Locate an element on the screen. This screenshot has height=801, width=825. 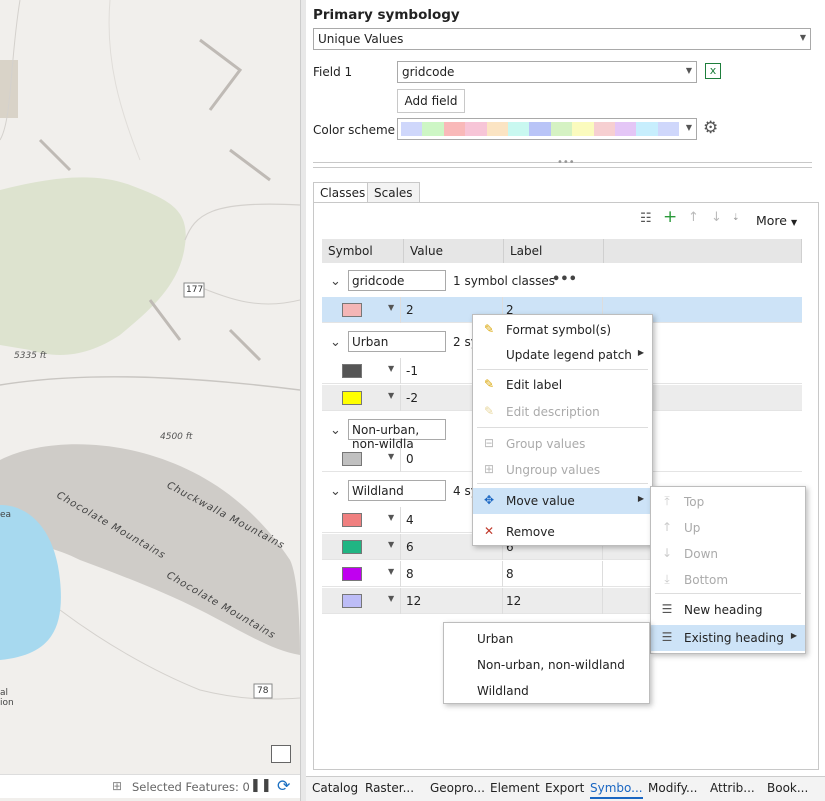
menu-item: ⊞ Ungroup values is located at coordinates (562, 470).